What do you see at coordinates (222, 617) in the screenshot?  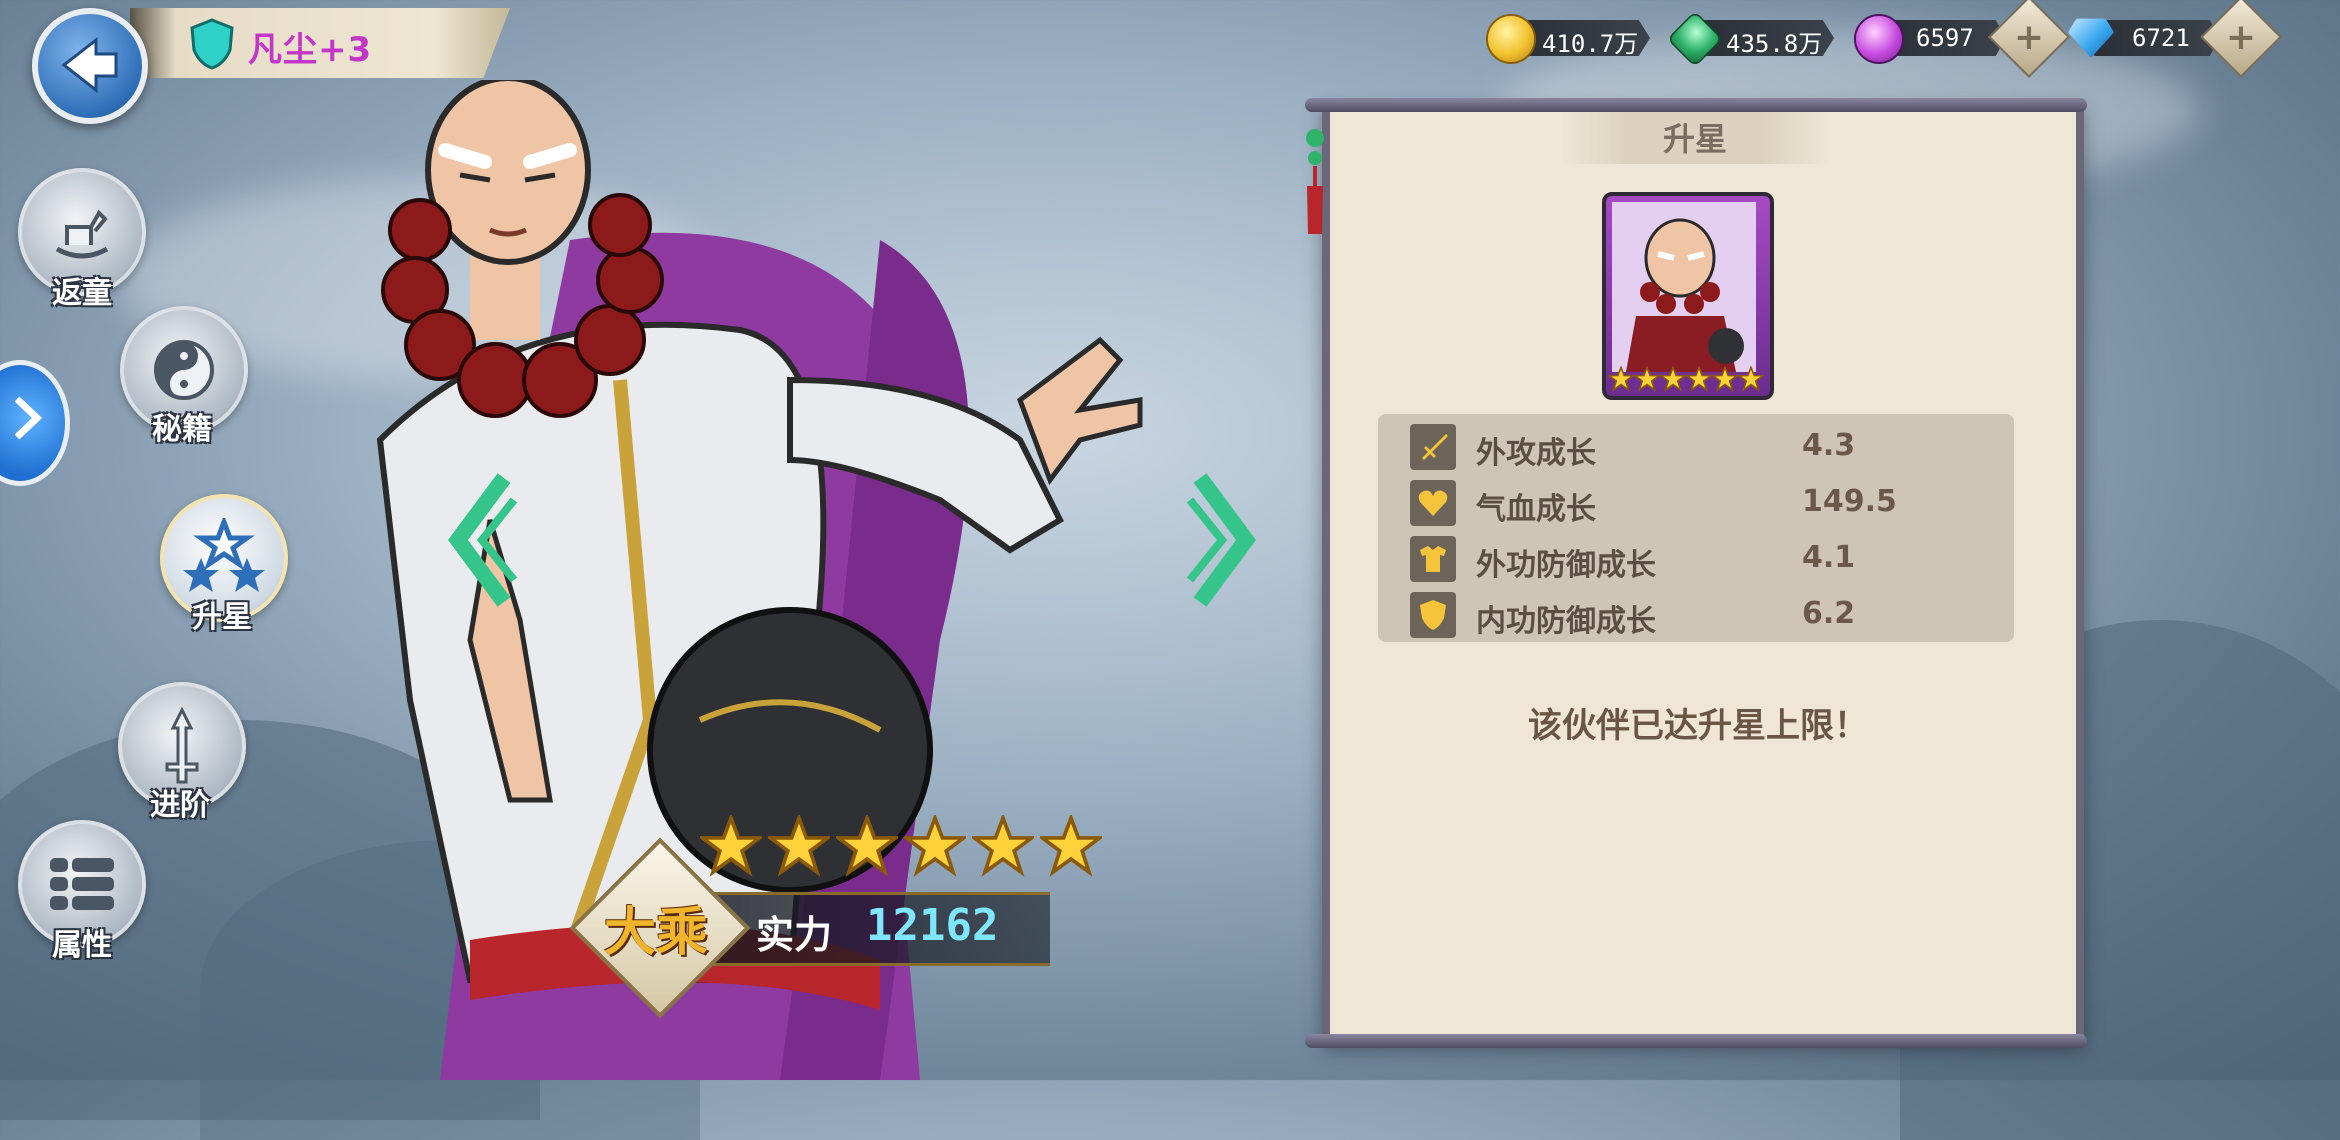 I see `menu-label-star-up: 升星` at bounding box center [222, 617].